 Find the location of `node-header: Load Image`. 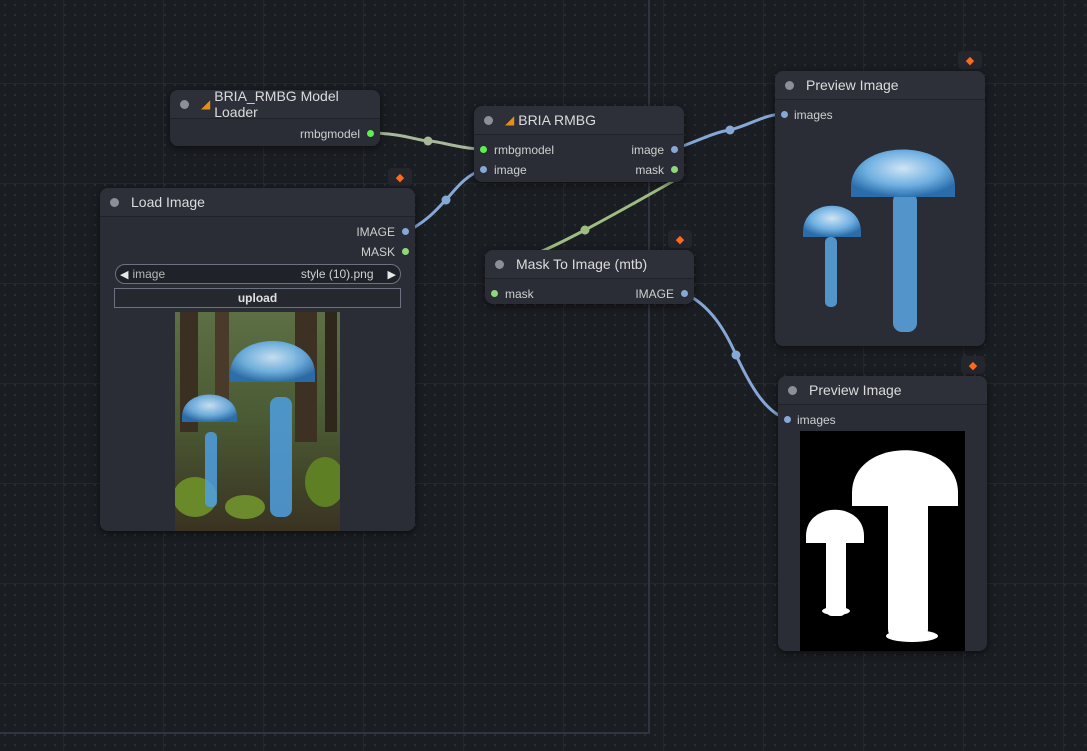

node-header: Load Image is located at coordinates (257, 202).